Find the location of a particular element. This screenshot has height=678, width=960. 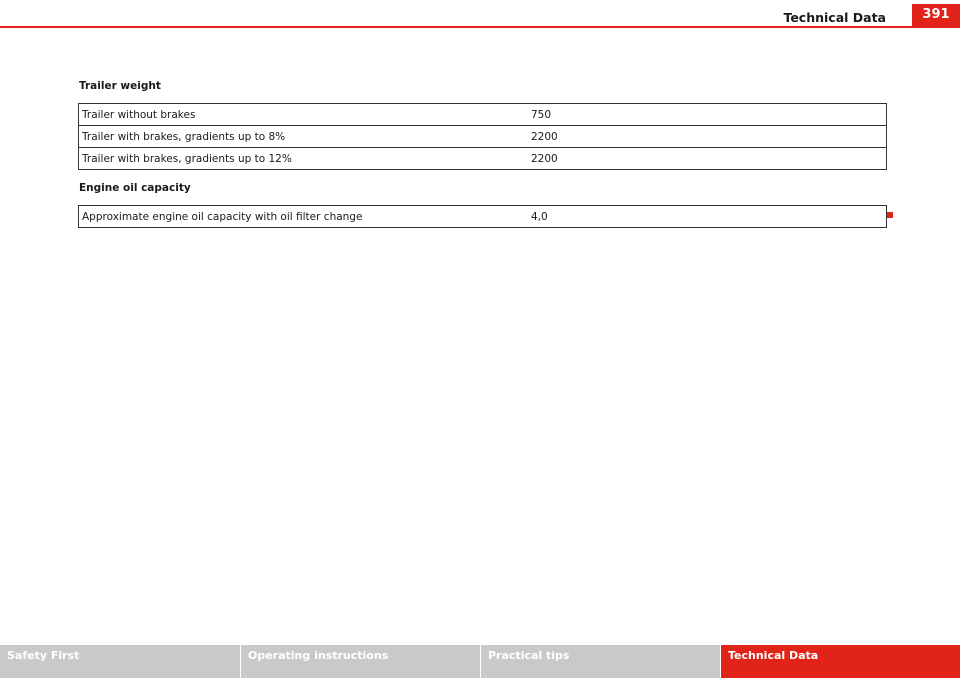

section-end-marker is located at coordinates (890, 215).